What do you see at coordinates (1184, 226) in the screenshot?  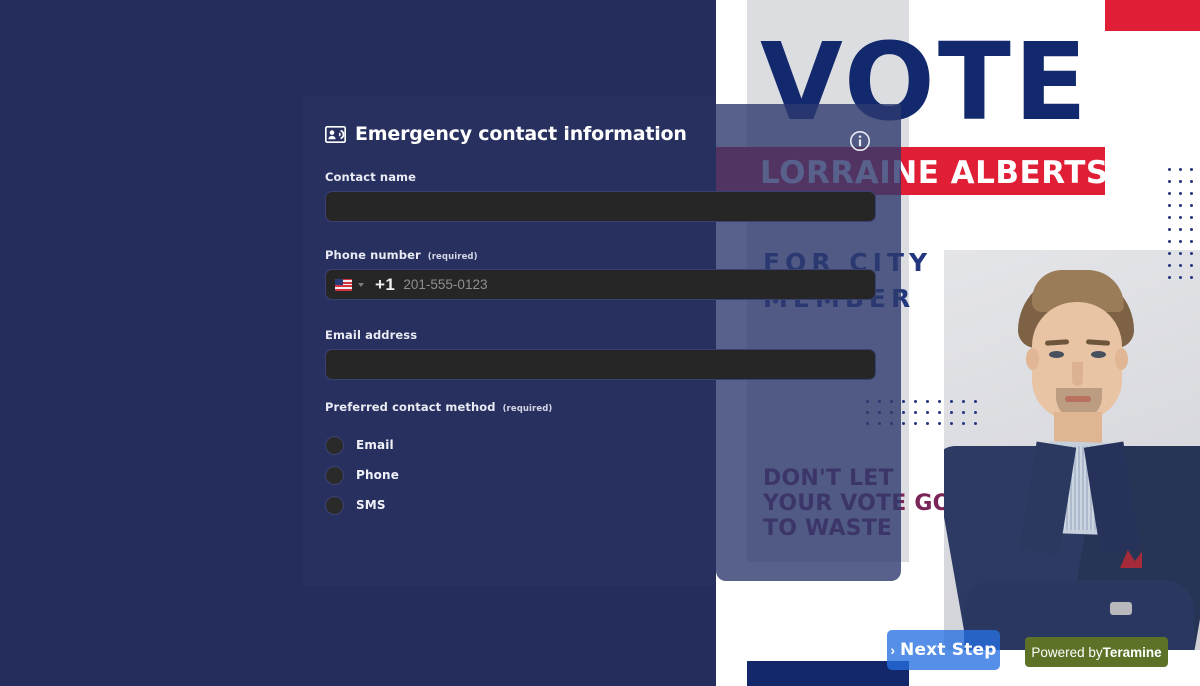 I see `poster-dot-grid-right` at bounding box center [1184, 226].